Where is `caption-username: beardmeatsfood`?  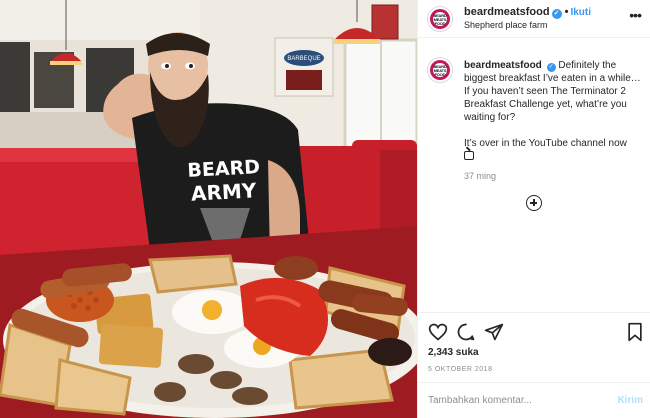 caption-username: beardmeatsfood is located at coordinates (503, 65).